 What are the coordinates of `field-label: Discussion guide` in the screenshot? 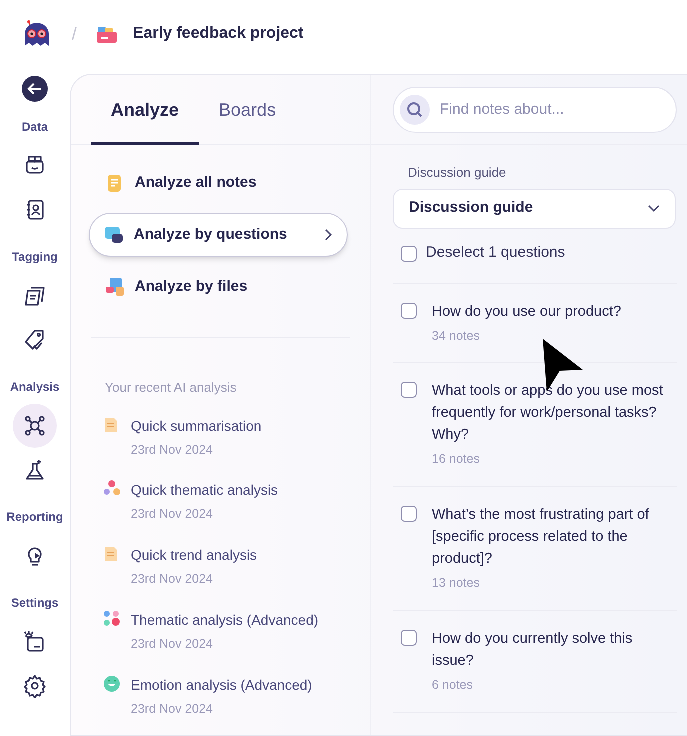 It's located at (458, 173).